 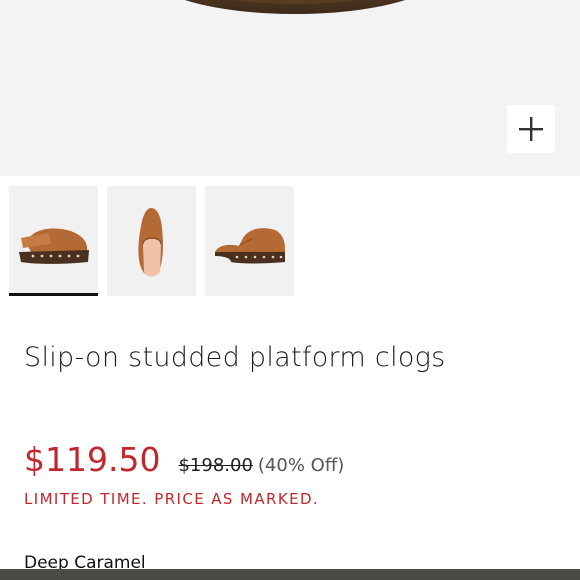 What do you see at coordinates (54, 246) in the screenshot?
I see `clog-side-image` at bounding box center [54, 246].